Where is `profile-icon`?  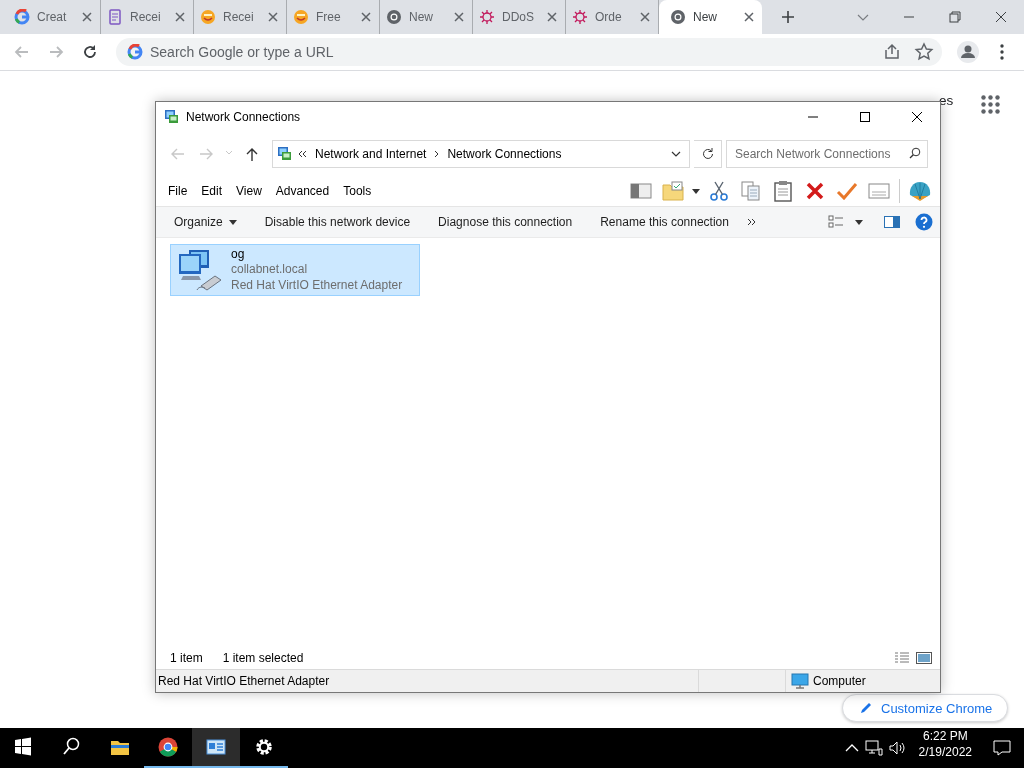
profile-icon is located at coordinates (968, 52).